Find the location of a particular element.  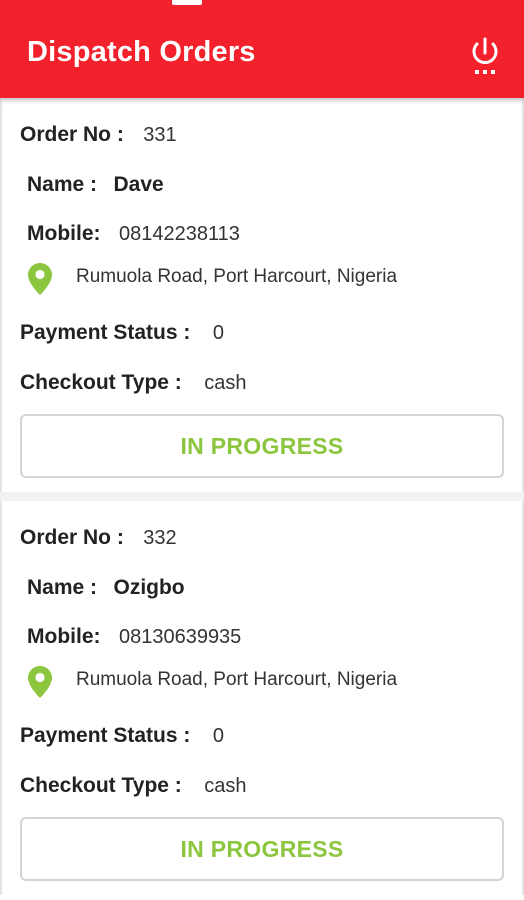

order-number-row: Order No : 332 is located at coordinates (98, 537).